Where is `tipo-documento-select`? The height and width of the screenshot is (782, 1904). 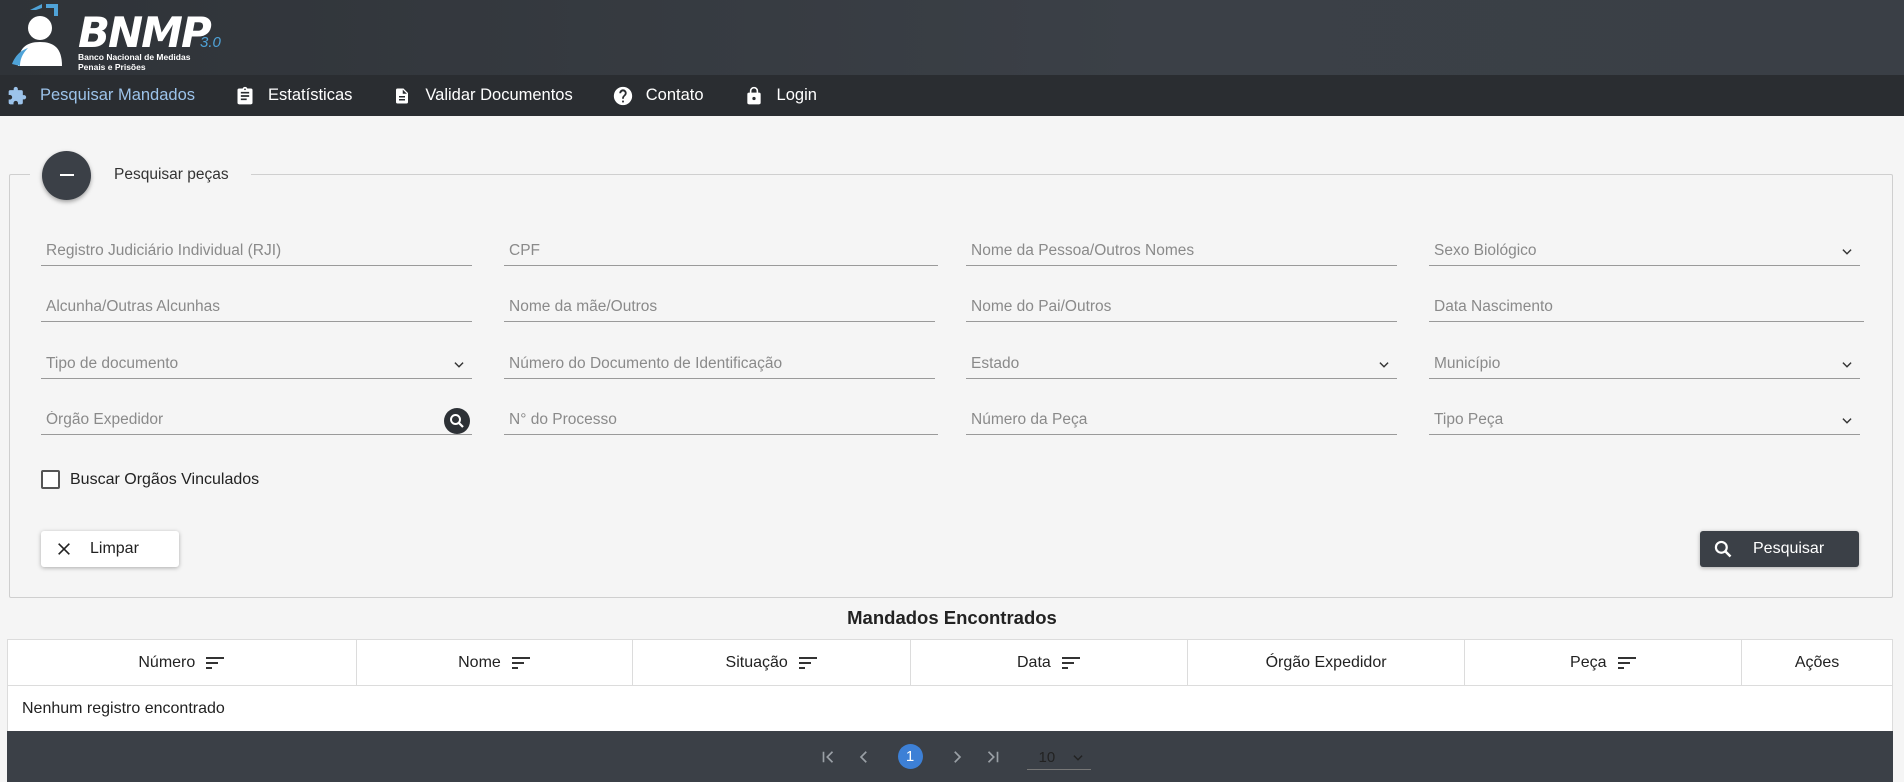 tipo-documento-select is located at coordinates (256, 364).